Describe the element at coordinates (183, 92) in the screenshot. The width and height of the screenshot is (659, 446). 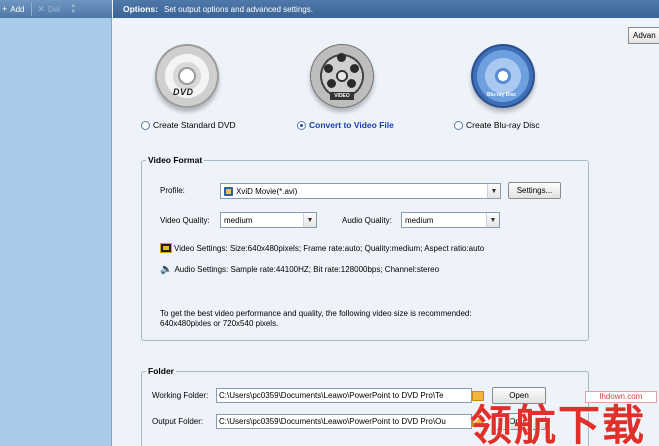
I see `dvd-disc-label: DVD` at that location.